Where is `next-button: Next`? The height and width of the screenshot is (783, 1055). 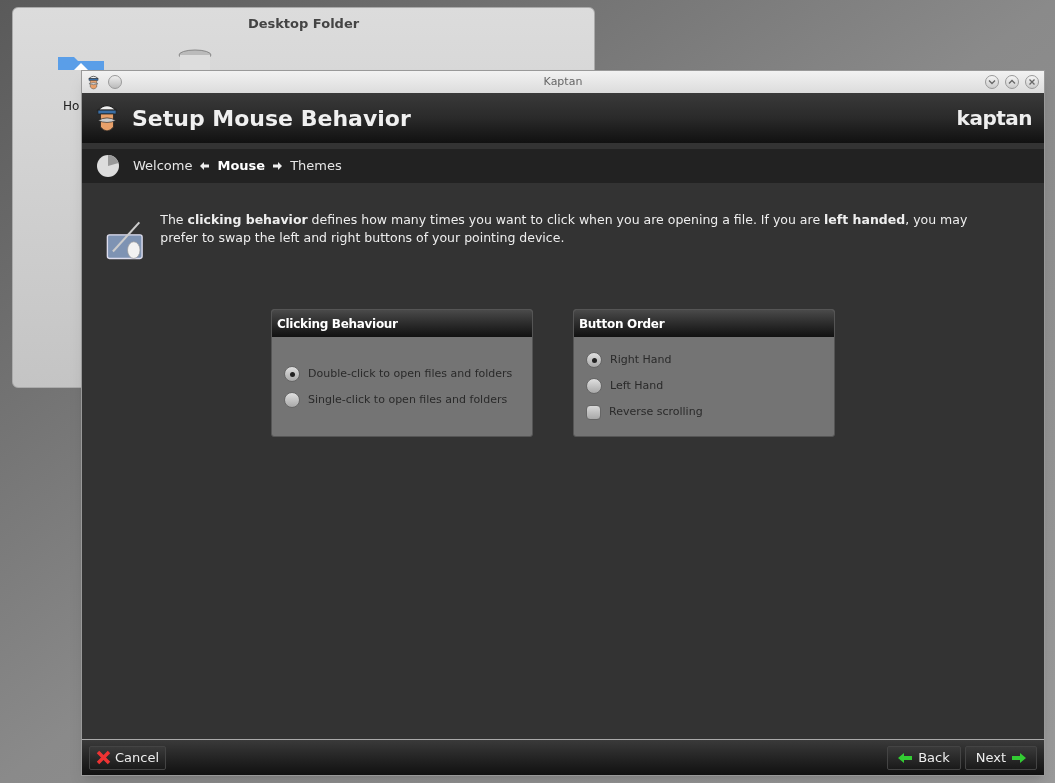
next-button: Next is located at coordinates (1000, 757).